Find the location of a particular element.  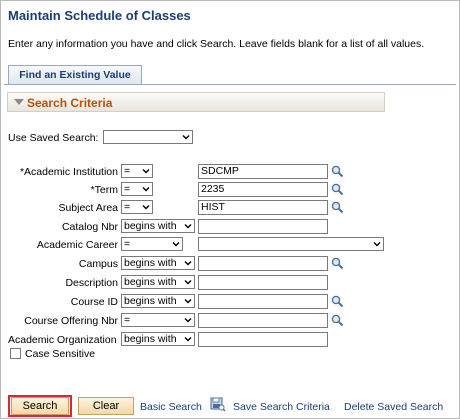

course-id-input is located at coordinates (263, 301).